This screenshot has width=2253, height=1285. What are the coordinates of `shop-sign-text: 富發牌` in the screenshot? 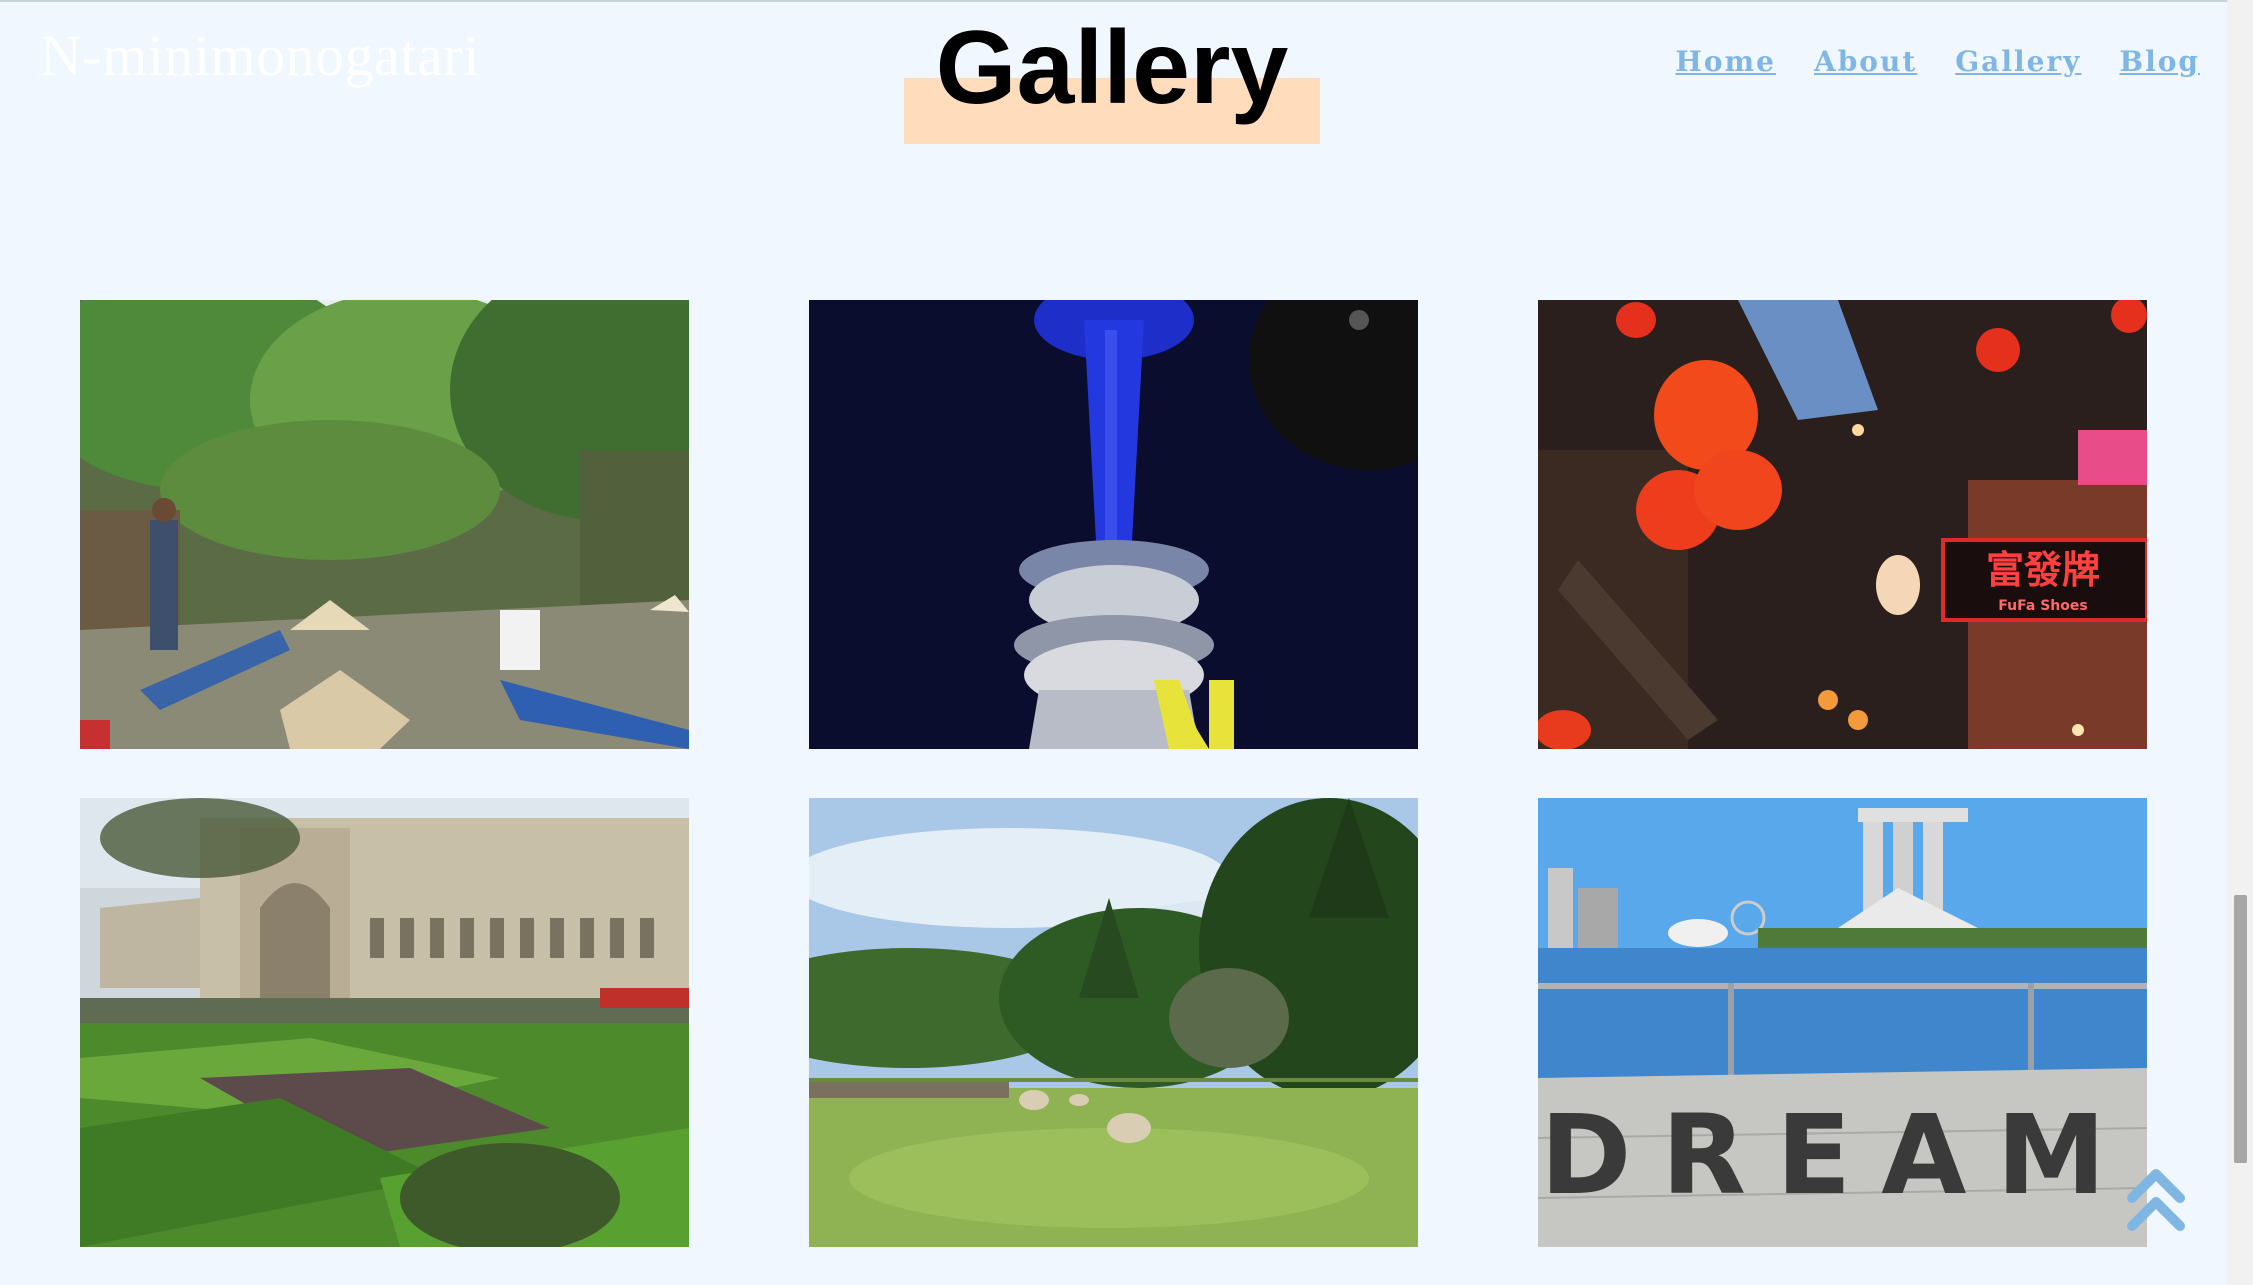 It's located at (2043, 570).